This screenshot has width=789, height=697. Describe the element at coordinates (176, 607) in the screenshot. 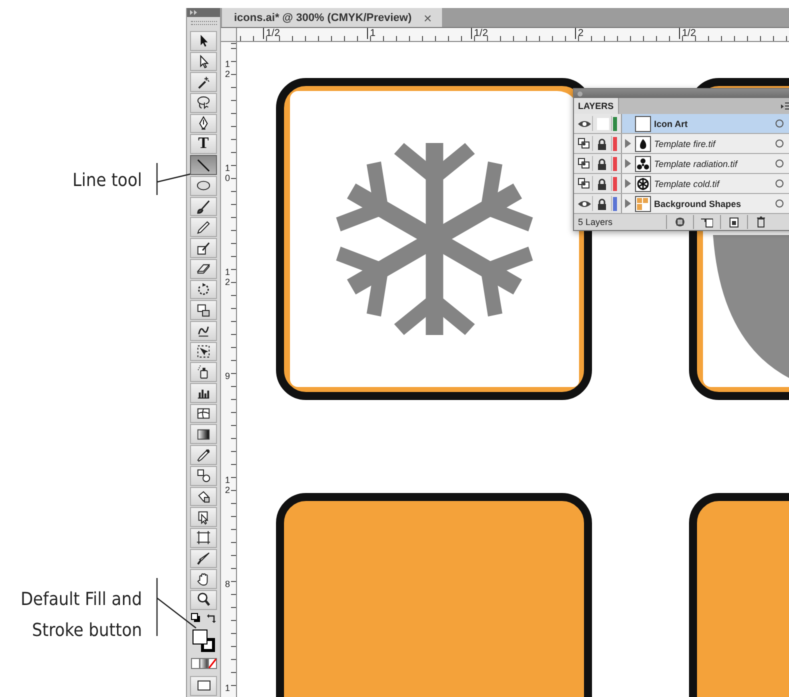

I see `leader-line` at that location.